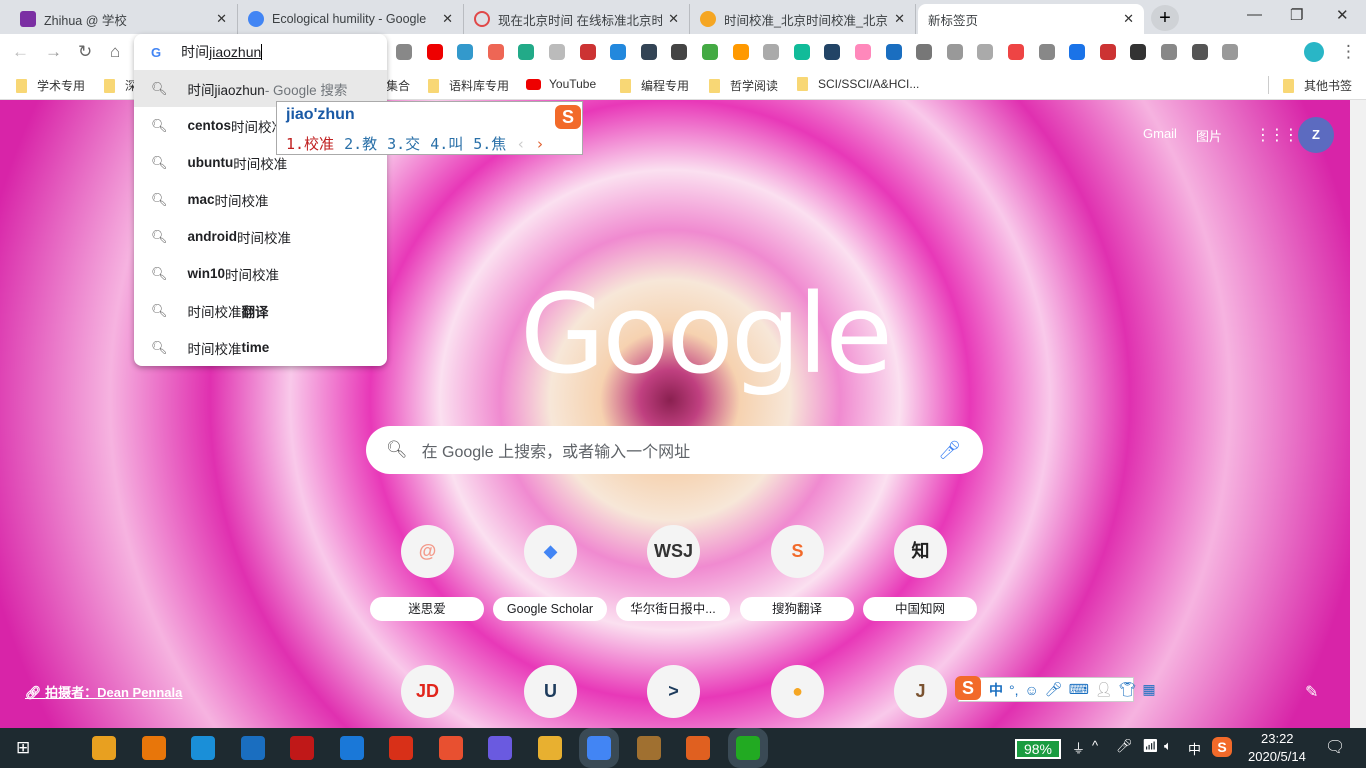 This screenshot has height=768, width=1366. I want to click on shortcut-label: 搜狗翻译, so click(797, 609).